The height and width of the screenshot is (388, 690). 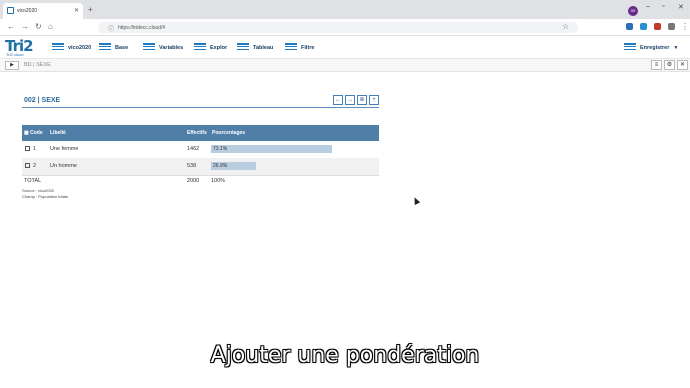 I want to click on table-icon, so click(x=243, y=47).